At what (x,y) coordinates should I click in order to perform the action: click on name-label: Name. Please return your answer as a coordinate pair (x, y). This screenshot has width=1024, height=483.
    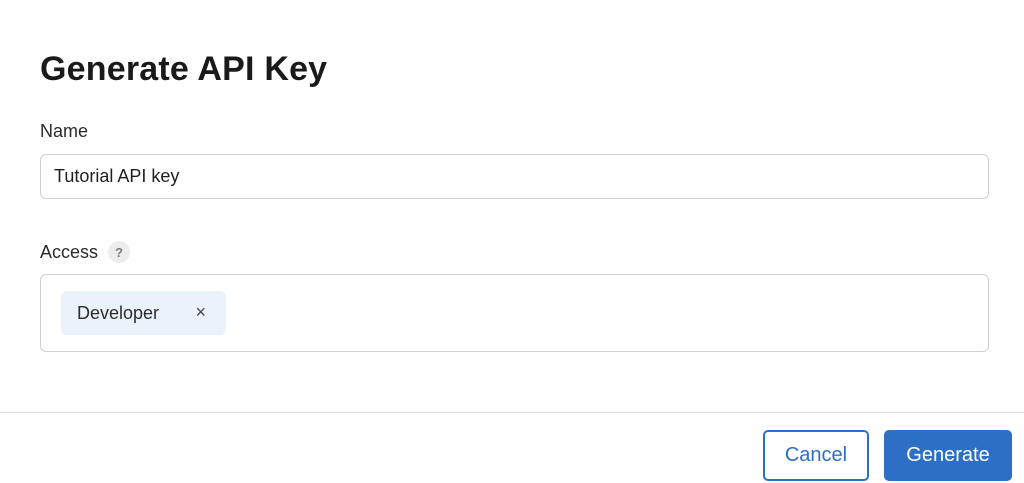
    Looking at the image, I should click on (64, 131).